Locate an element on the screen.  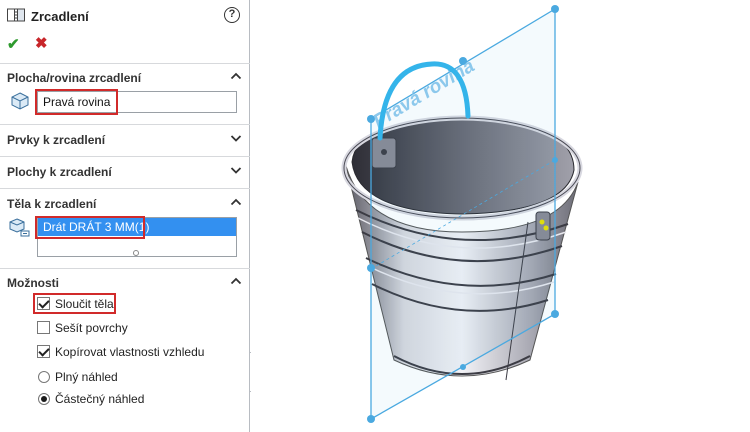
full-preview-label: Plný náhled is located at coordinates (86, 377).